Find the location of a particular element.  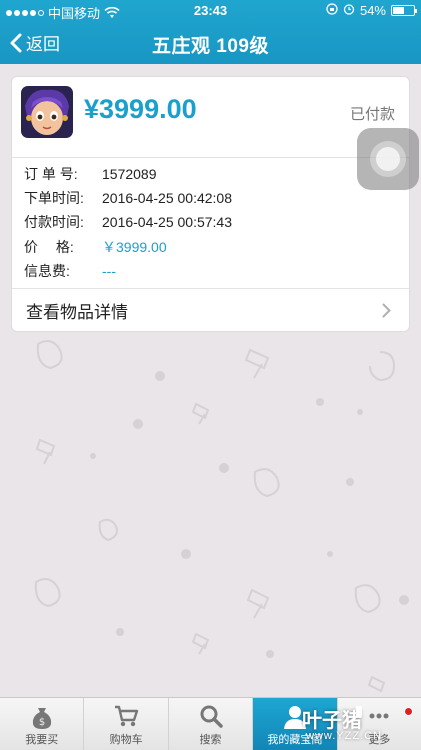

alarm-icon is located at coordinates (349, 10).